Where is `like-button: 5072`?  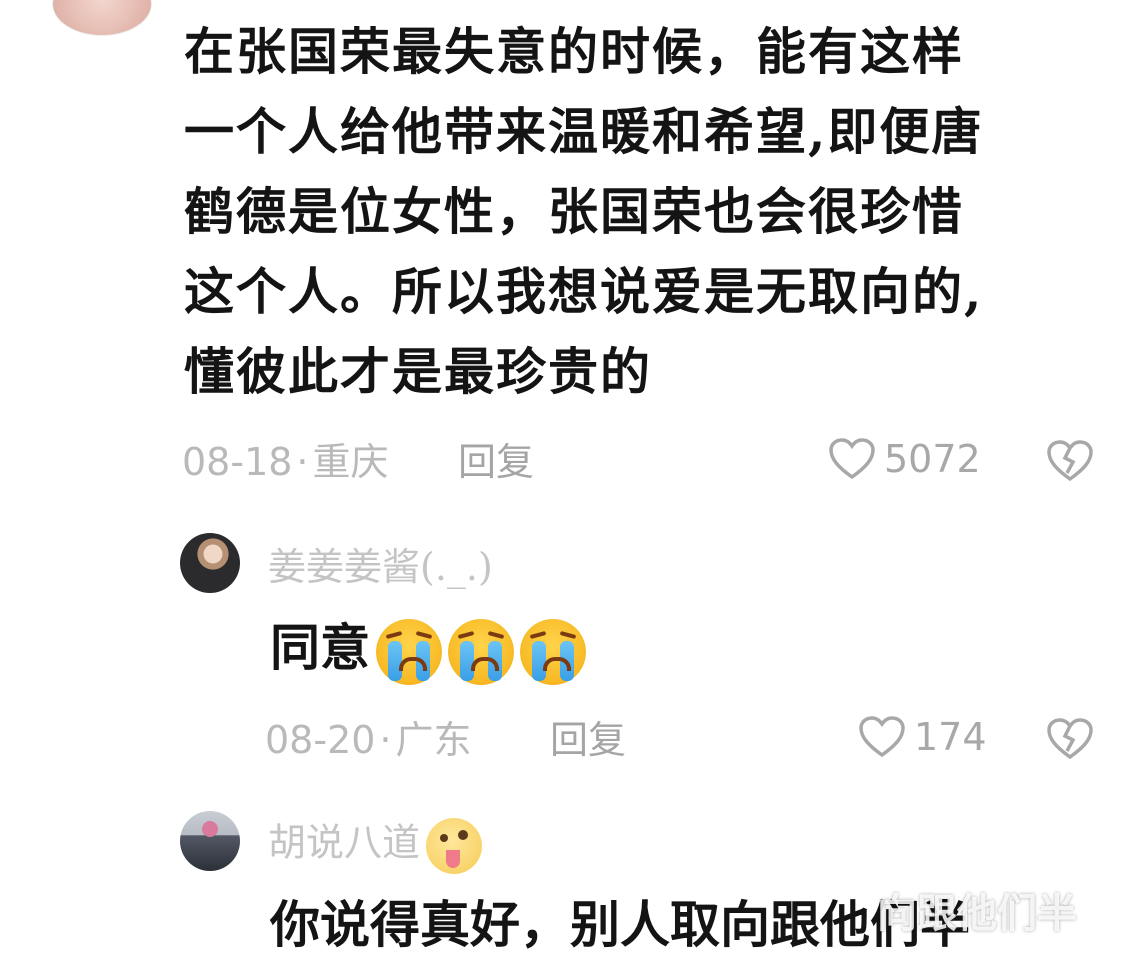
like-button: 5072 is located at coordinates (904, 459).